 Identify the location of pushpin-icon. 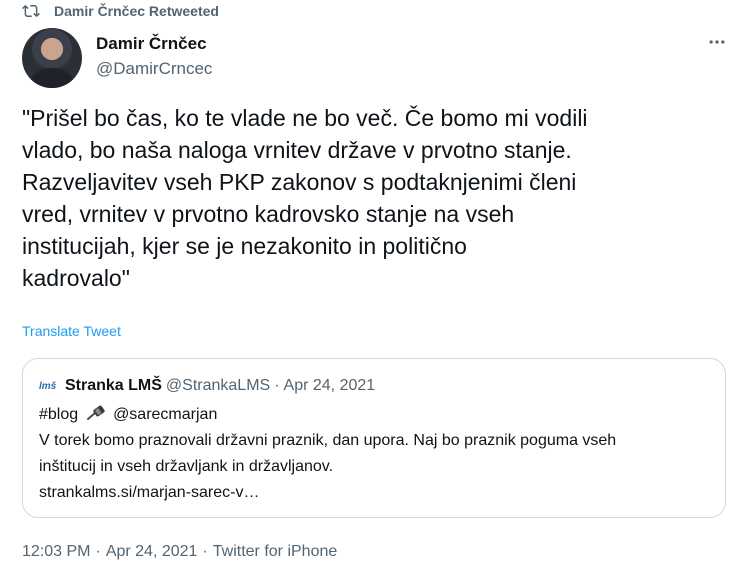
(96, 413).